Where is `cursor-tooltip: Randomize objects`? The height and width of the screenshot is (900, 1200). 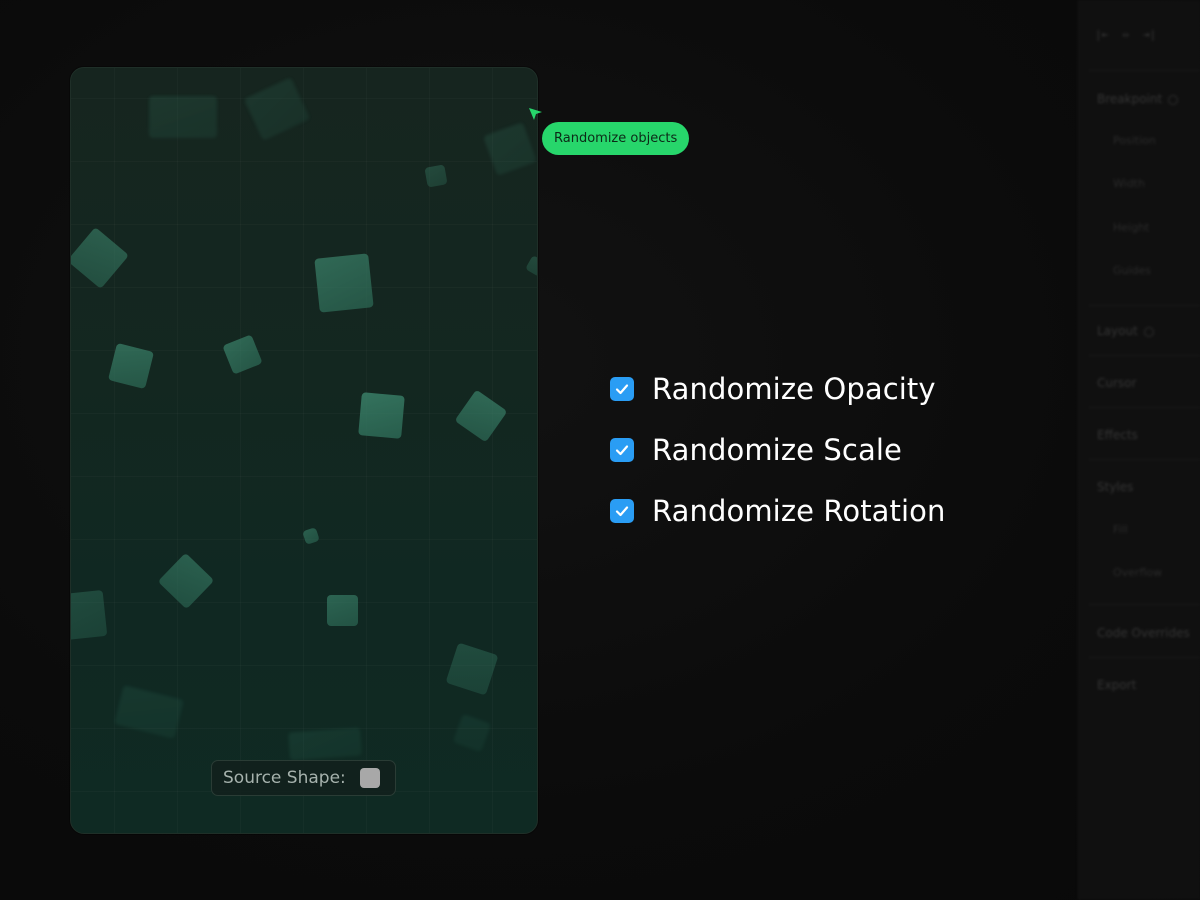 cursor-tooltip: Randomize objects is located at coordinates (616, 138).